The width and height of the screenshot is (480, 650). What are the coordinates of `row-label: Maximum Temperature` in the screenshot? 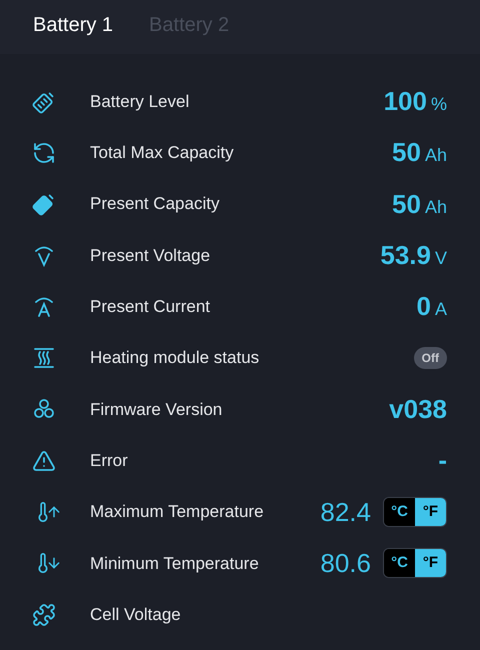 It's located at (177, 512).